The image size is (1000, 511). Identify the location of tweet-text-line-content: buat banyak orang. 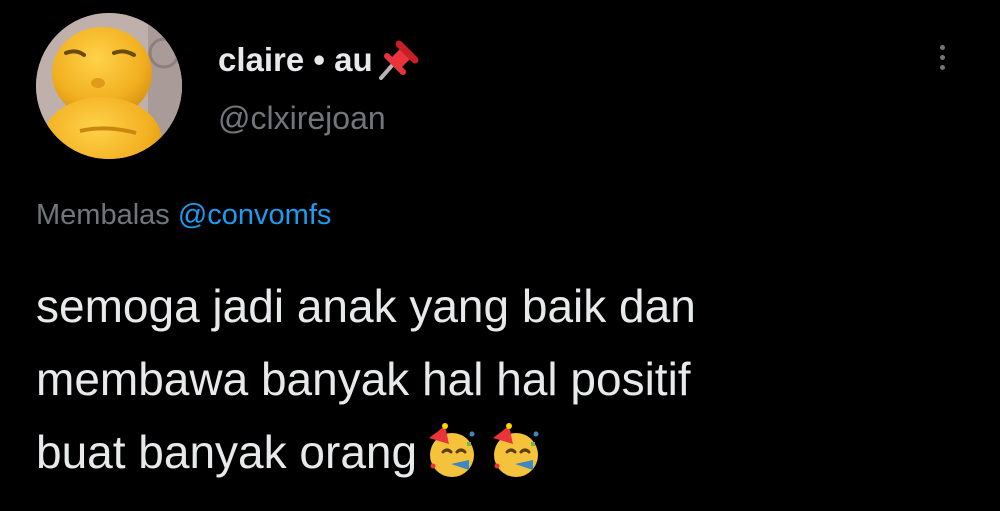
(227, 452).